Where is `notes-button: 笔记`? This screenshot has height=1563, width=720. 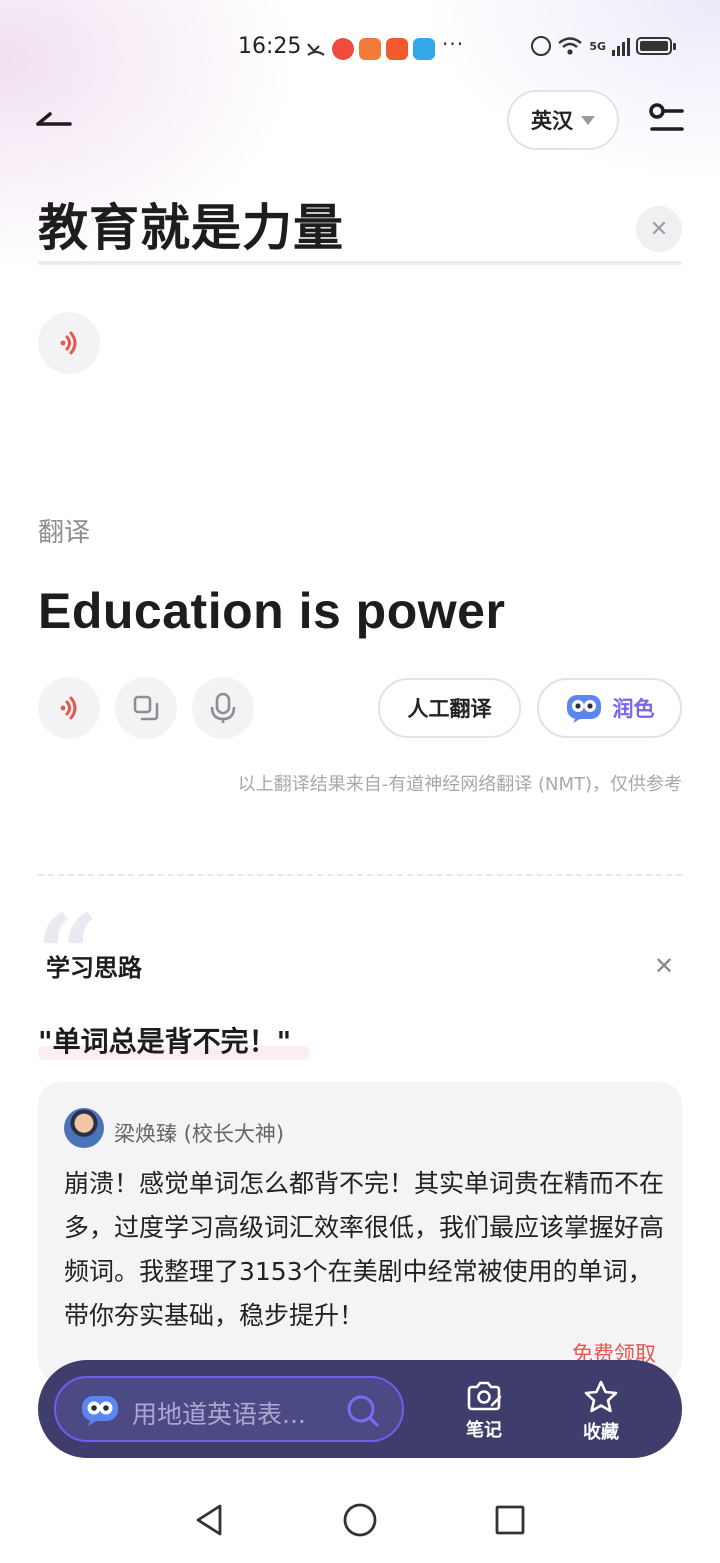
notes-button: 笔记 is located at coordinates (484, 1411).